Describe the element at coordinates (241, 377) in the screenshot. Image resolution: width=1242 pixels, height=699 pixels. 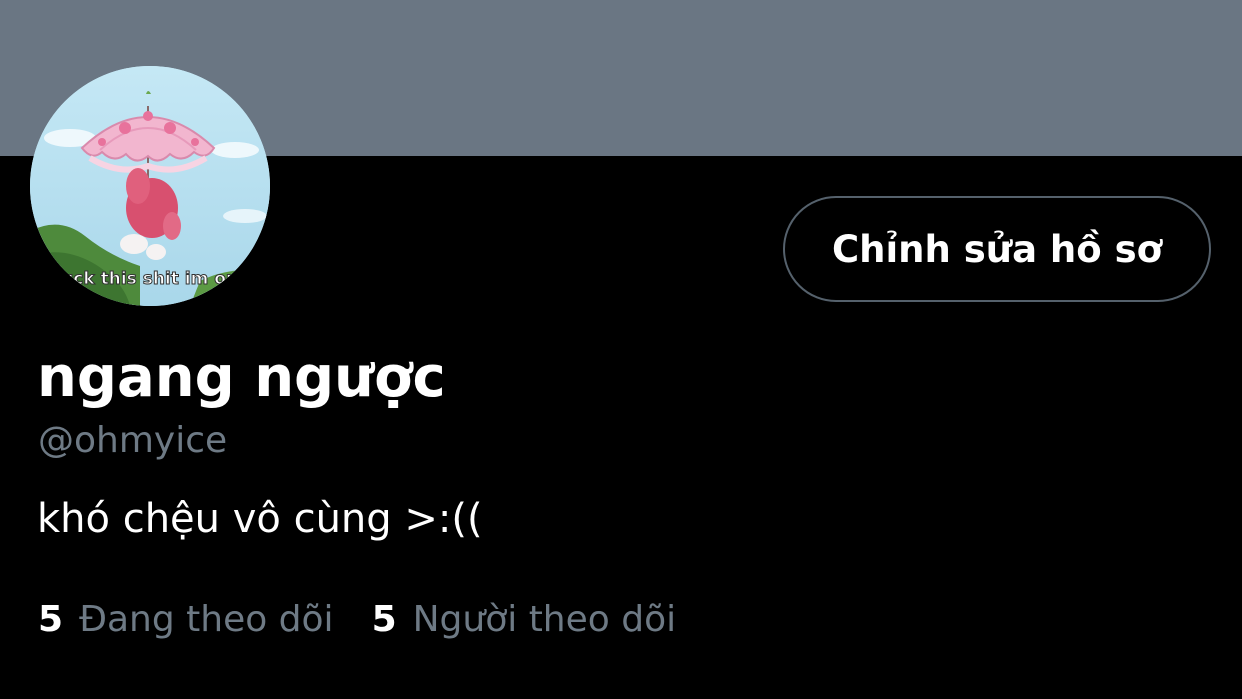
I see `display-name: ngang ngược` at that location.